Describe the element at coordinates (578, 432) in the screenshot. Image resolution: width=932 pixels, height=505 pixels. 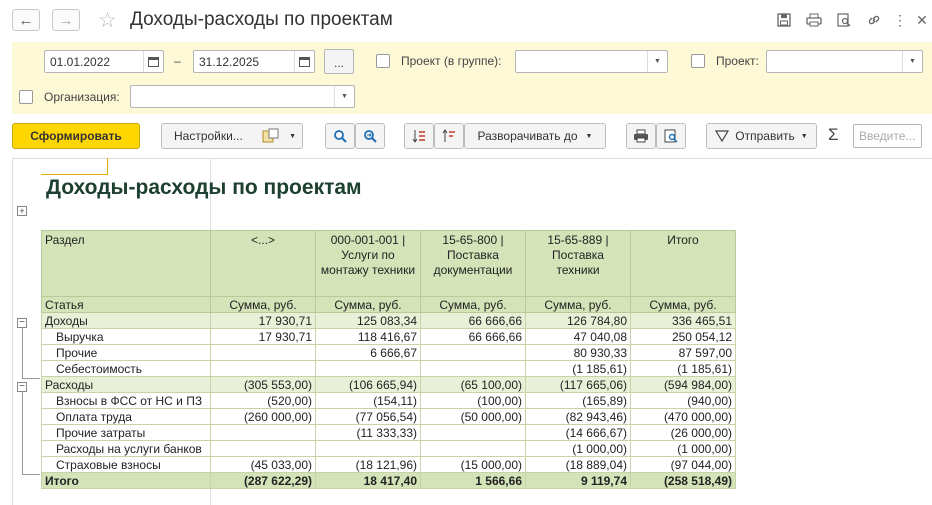
I see `value-cell: (14 666,67)` at that location.